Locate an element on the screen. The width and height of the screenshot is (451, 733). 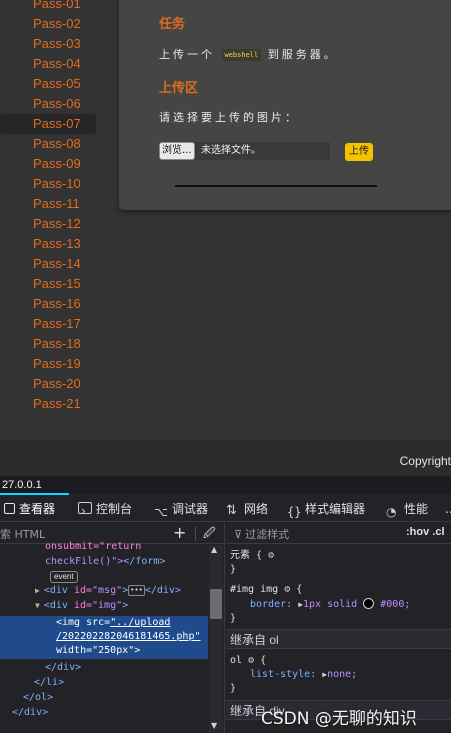
tree-line: checkFile()"></form> is located at coordinates (105, 561).